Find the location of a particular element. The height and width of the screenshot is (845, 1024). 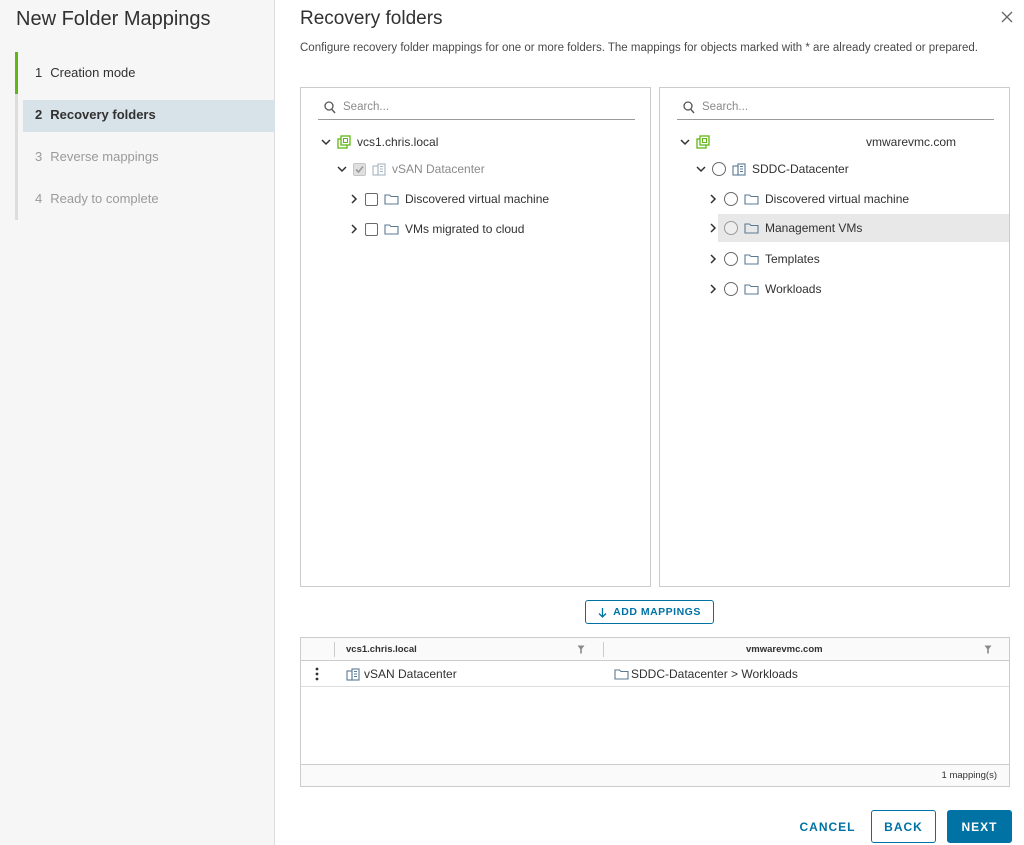

row-actions-button is located at coordinates (317, 674).